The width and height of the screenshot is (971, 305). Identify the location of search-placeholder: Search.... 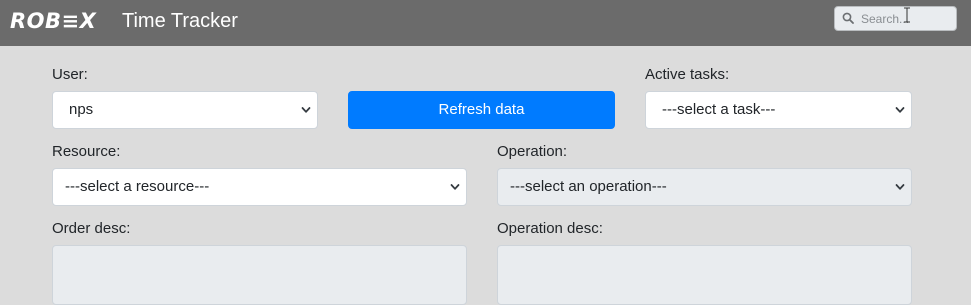
(885, 19).